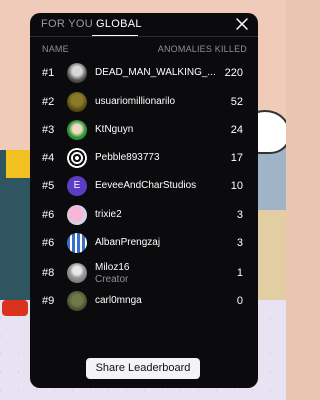 The width and height of the screenshot is (320, 400). Describe the element at coordinates (144, 273) in the screenshot. I see `leaderboard-row: #8 Miloz16 Creator 1` at that location.